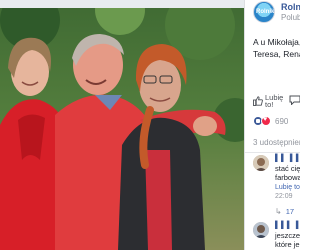 This screenshot has width=320, height=250. What do you see at coordinates (276, 42) in the screenshot?
I see `post-text-line: A u Mikołaja, w` at bounding box center [276, 42].